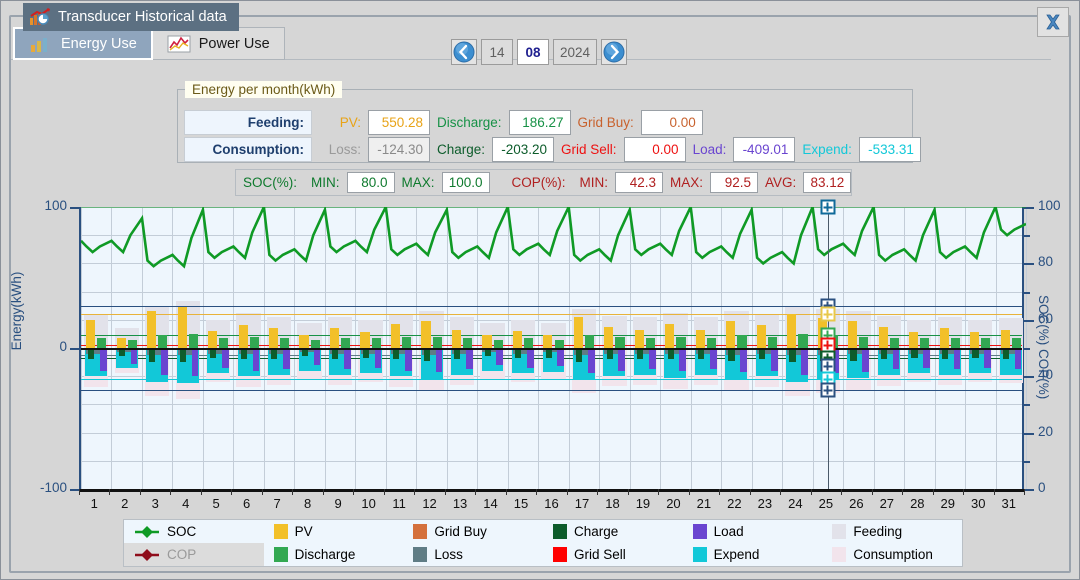  What do you see at coordinates (147, 555) in the screenshot?
I see `legend-diamond-icon` at bounding box center [147, 555].